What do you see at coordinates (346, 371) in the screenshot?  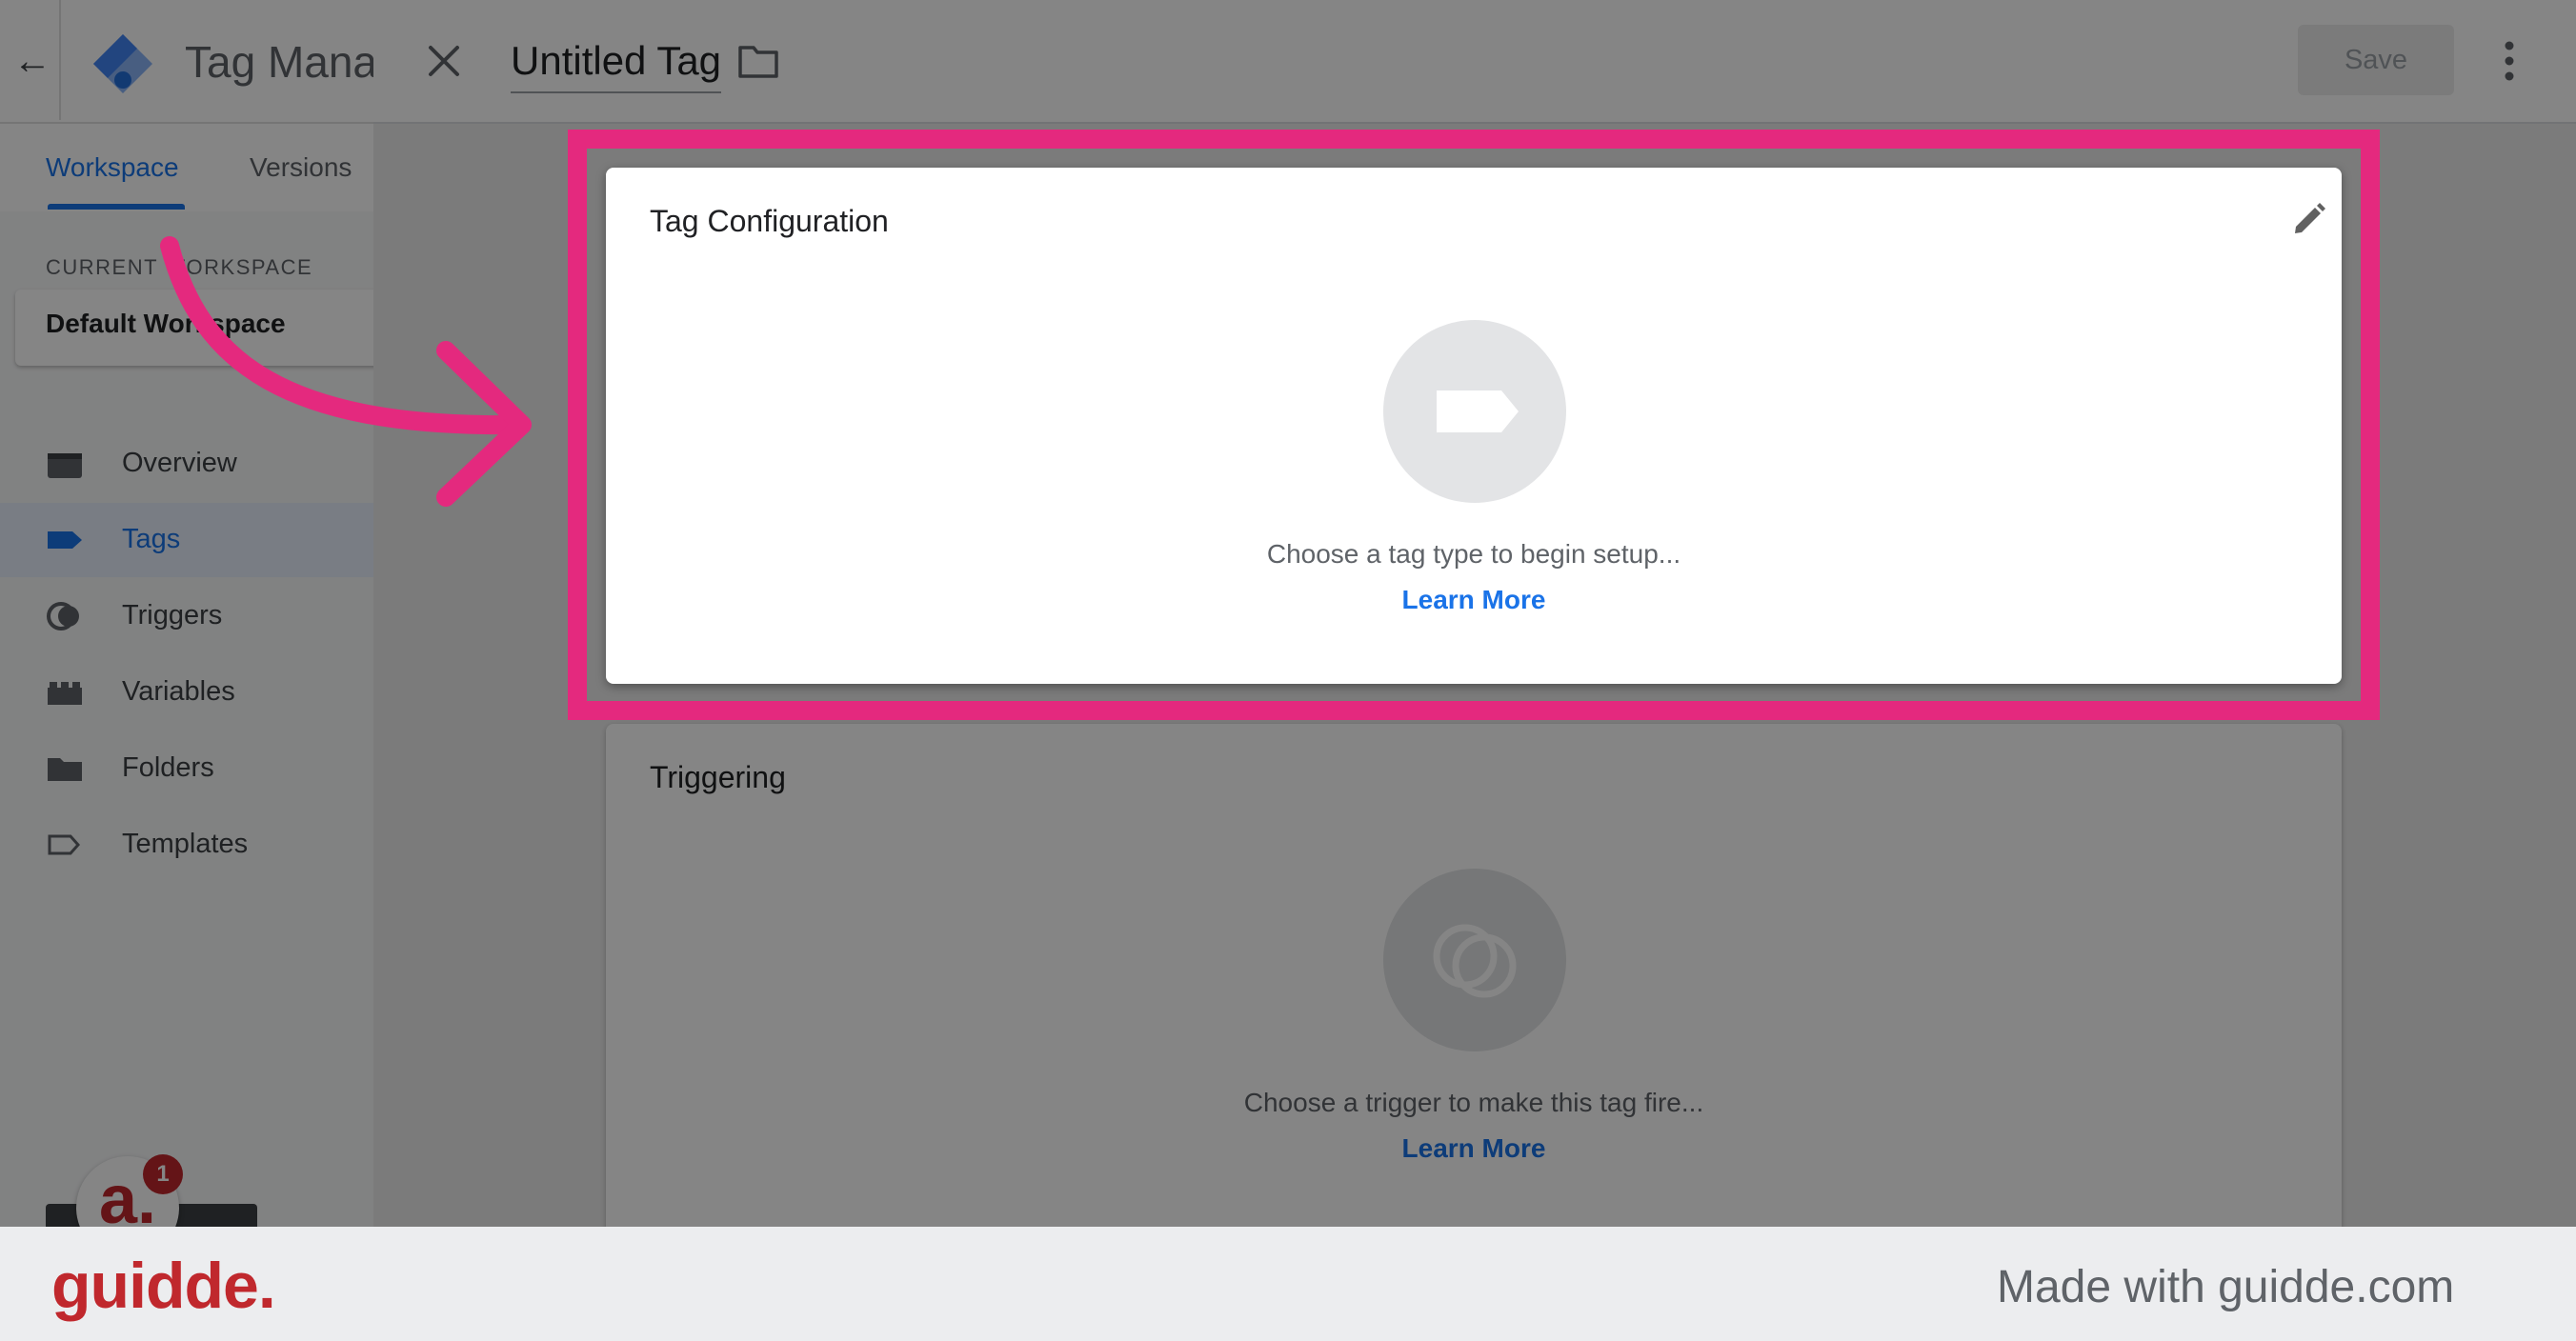 I see `guide-arrow-icon` at bounding box center [346, 371].